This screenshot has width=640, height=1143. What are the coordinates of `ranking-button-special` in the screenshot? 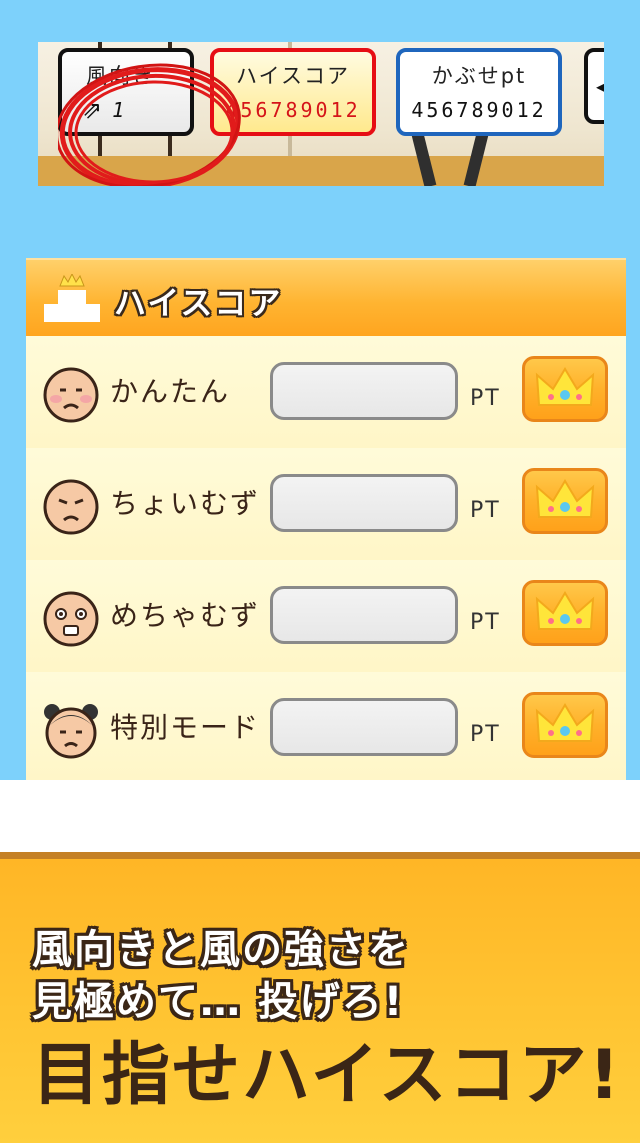 It's located at (565, 725).